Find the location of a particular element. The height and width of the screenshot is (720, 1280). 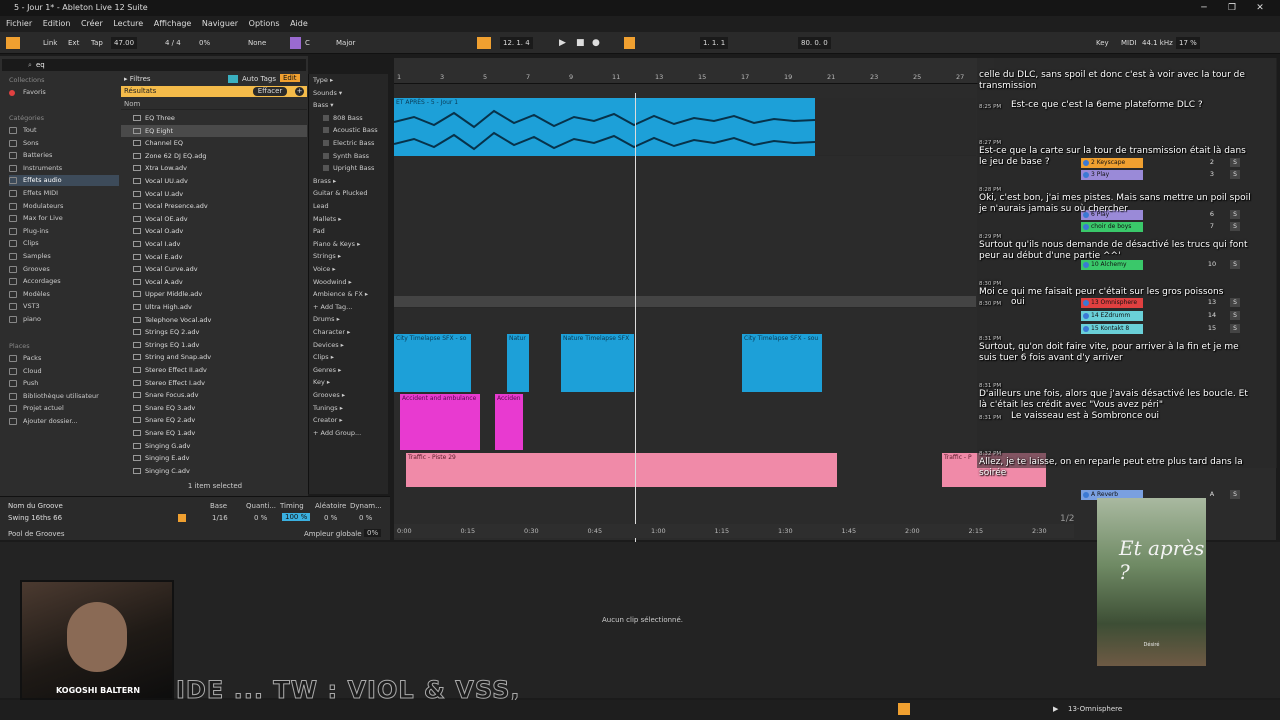

groove-quant: 0 % is located at coordinates (260, 518).